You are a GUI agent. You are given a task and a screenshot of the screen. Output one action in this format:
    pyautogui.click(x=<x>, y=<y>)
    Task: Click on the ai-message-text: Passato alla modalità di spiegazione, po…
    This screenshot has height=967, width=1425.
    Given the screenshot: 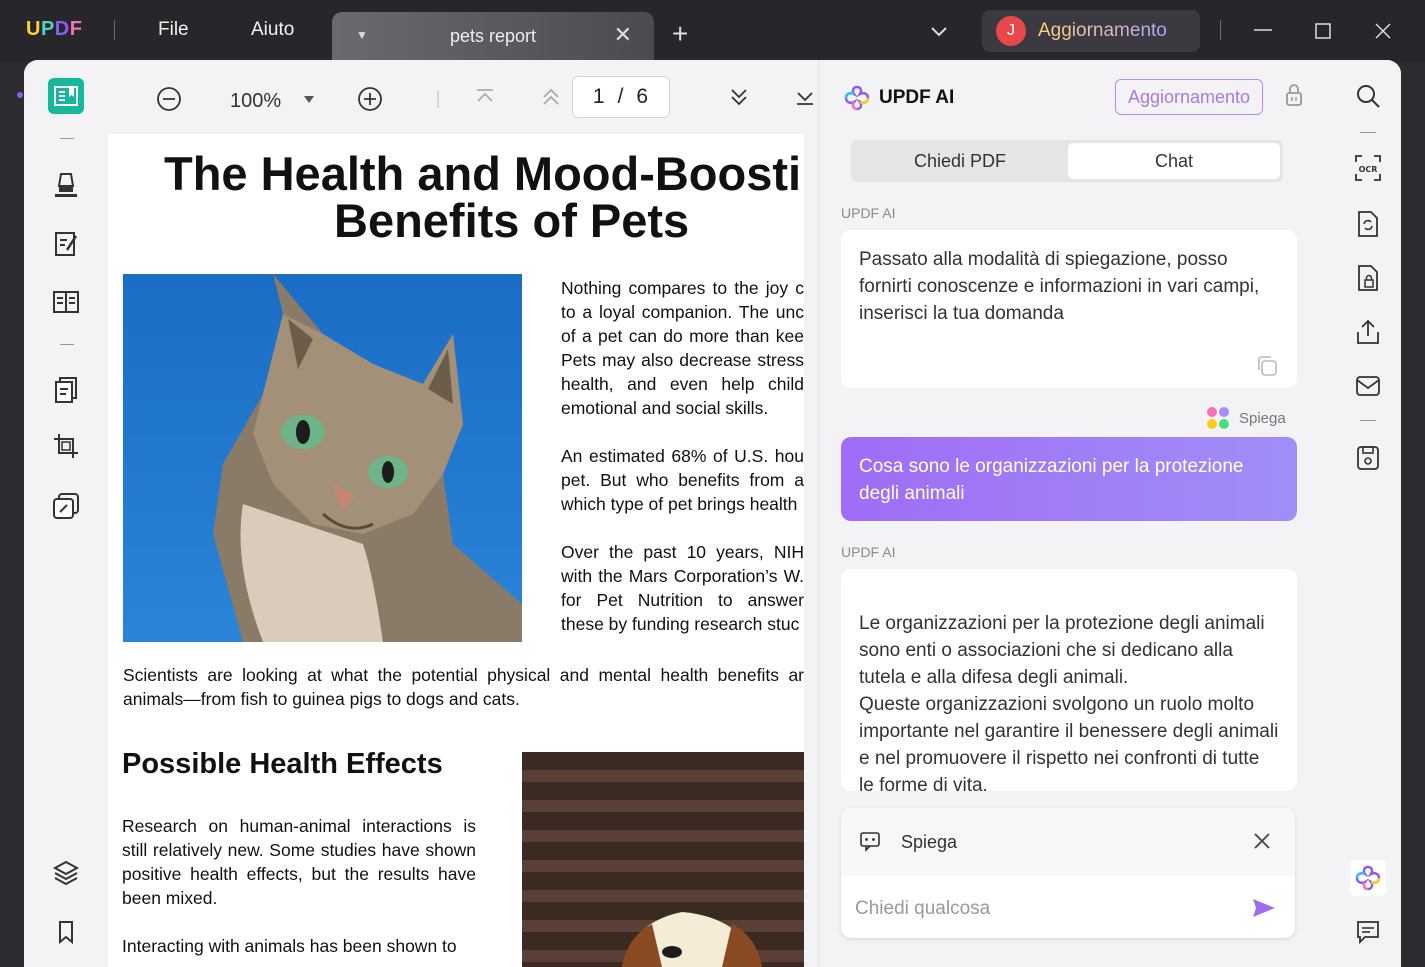 What is the action you would take?
    pyautogui.click(x=1059, y=286)
    